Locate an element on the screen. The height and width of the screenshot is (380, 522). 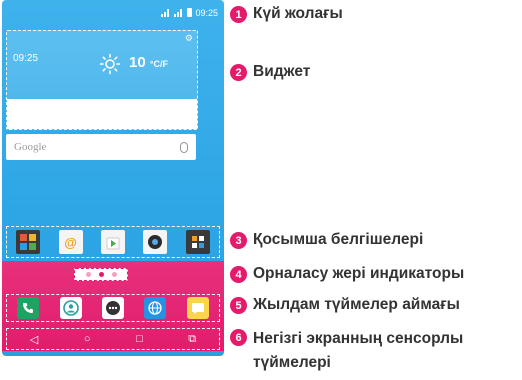
callout-label: Орналасу жері индикаторы is located at coordinates (359, 273).